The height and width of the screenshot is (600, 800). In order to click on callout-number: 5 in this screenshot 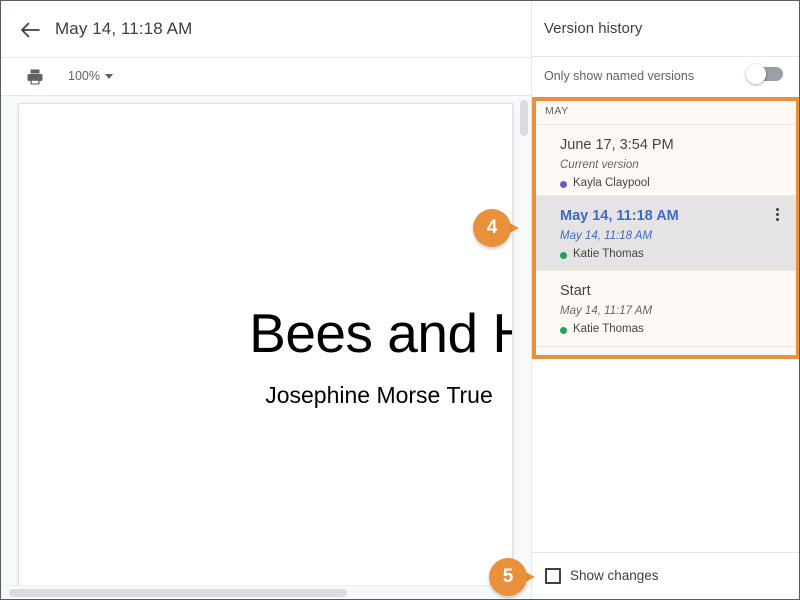, I will do `click(508, 577)`.